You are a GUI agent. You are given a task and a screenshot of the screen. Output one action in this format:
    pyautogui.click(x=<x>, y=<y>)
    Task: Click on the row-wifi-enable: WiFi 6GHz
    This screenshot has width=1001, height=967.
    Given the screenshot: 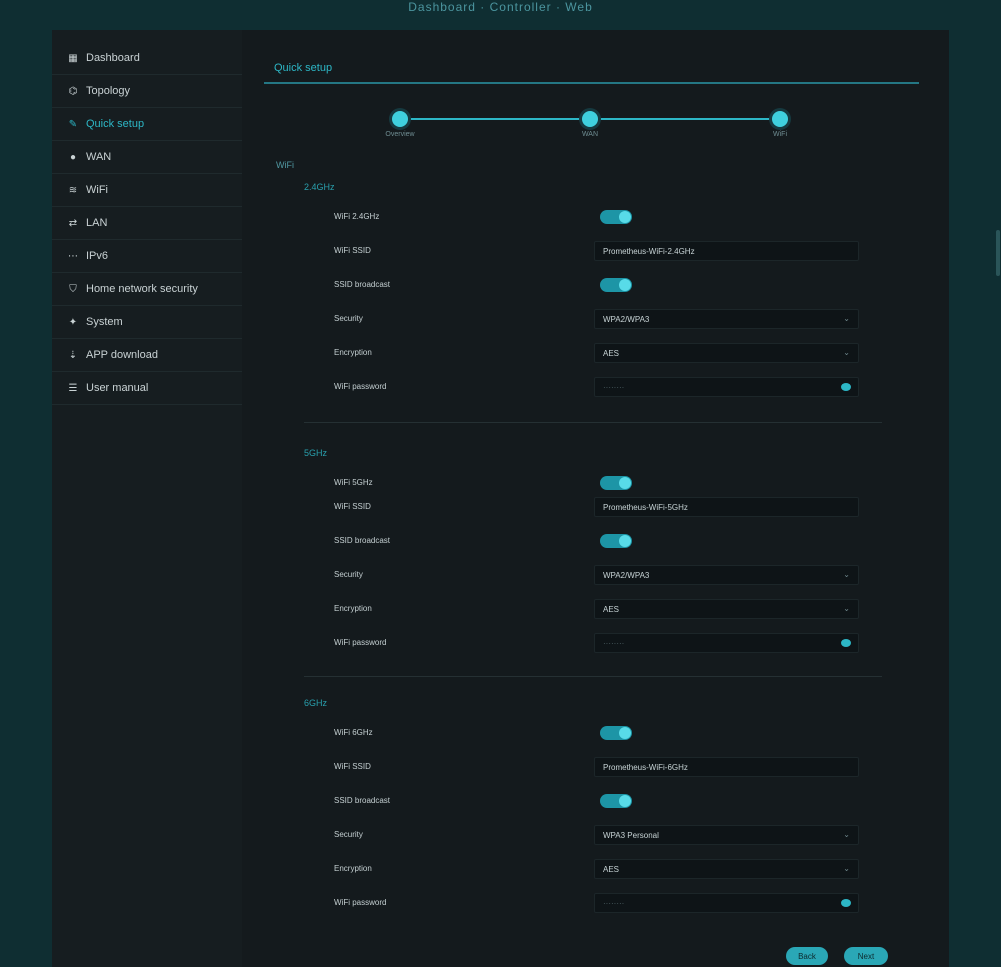 What is the action you would take?
    pyautogui.click(x=596, y=734)
    